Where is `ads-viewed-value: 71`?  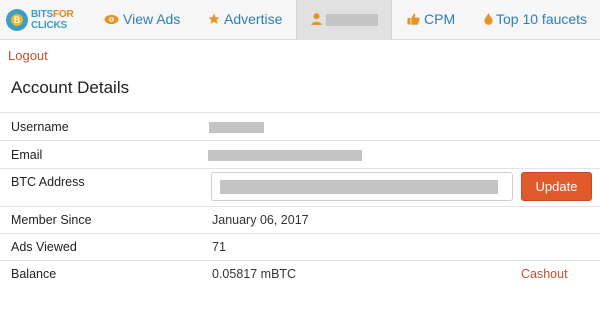
ads-viewed-value: 71 is located at coordinates (219, 247).